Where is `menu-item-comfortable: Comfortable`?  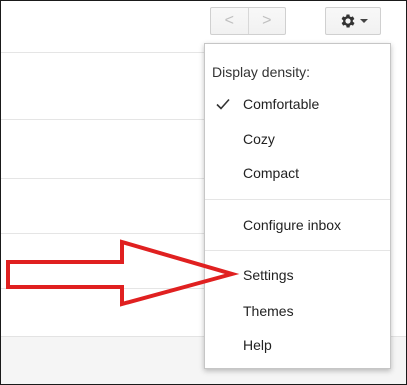 menu-item-comfortable: Comfortable is located at coordinates (297, 104).